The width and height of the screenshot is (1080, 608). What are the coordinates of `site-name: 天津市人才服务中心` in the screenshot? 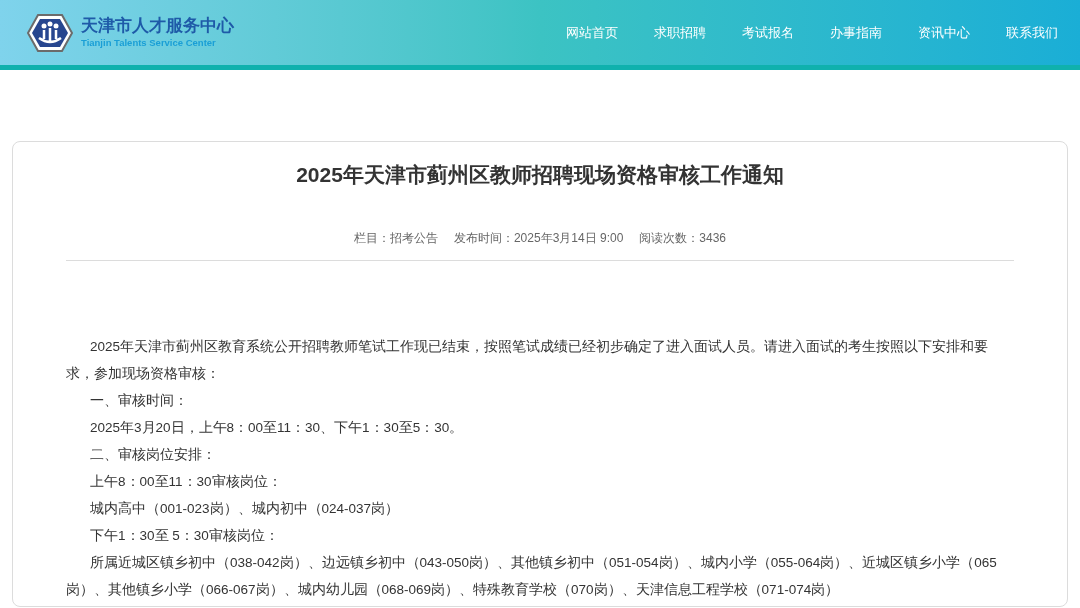 It's located at (157, 25).